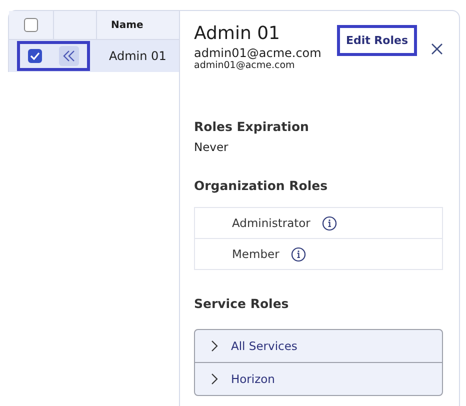 This screenshot has width=466, height=406. I want to click on collapse-button, so click(69, 56).